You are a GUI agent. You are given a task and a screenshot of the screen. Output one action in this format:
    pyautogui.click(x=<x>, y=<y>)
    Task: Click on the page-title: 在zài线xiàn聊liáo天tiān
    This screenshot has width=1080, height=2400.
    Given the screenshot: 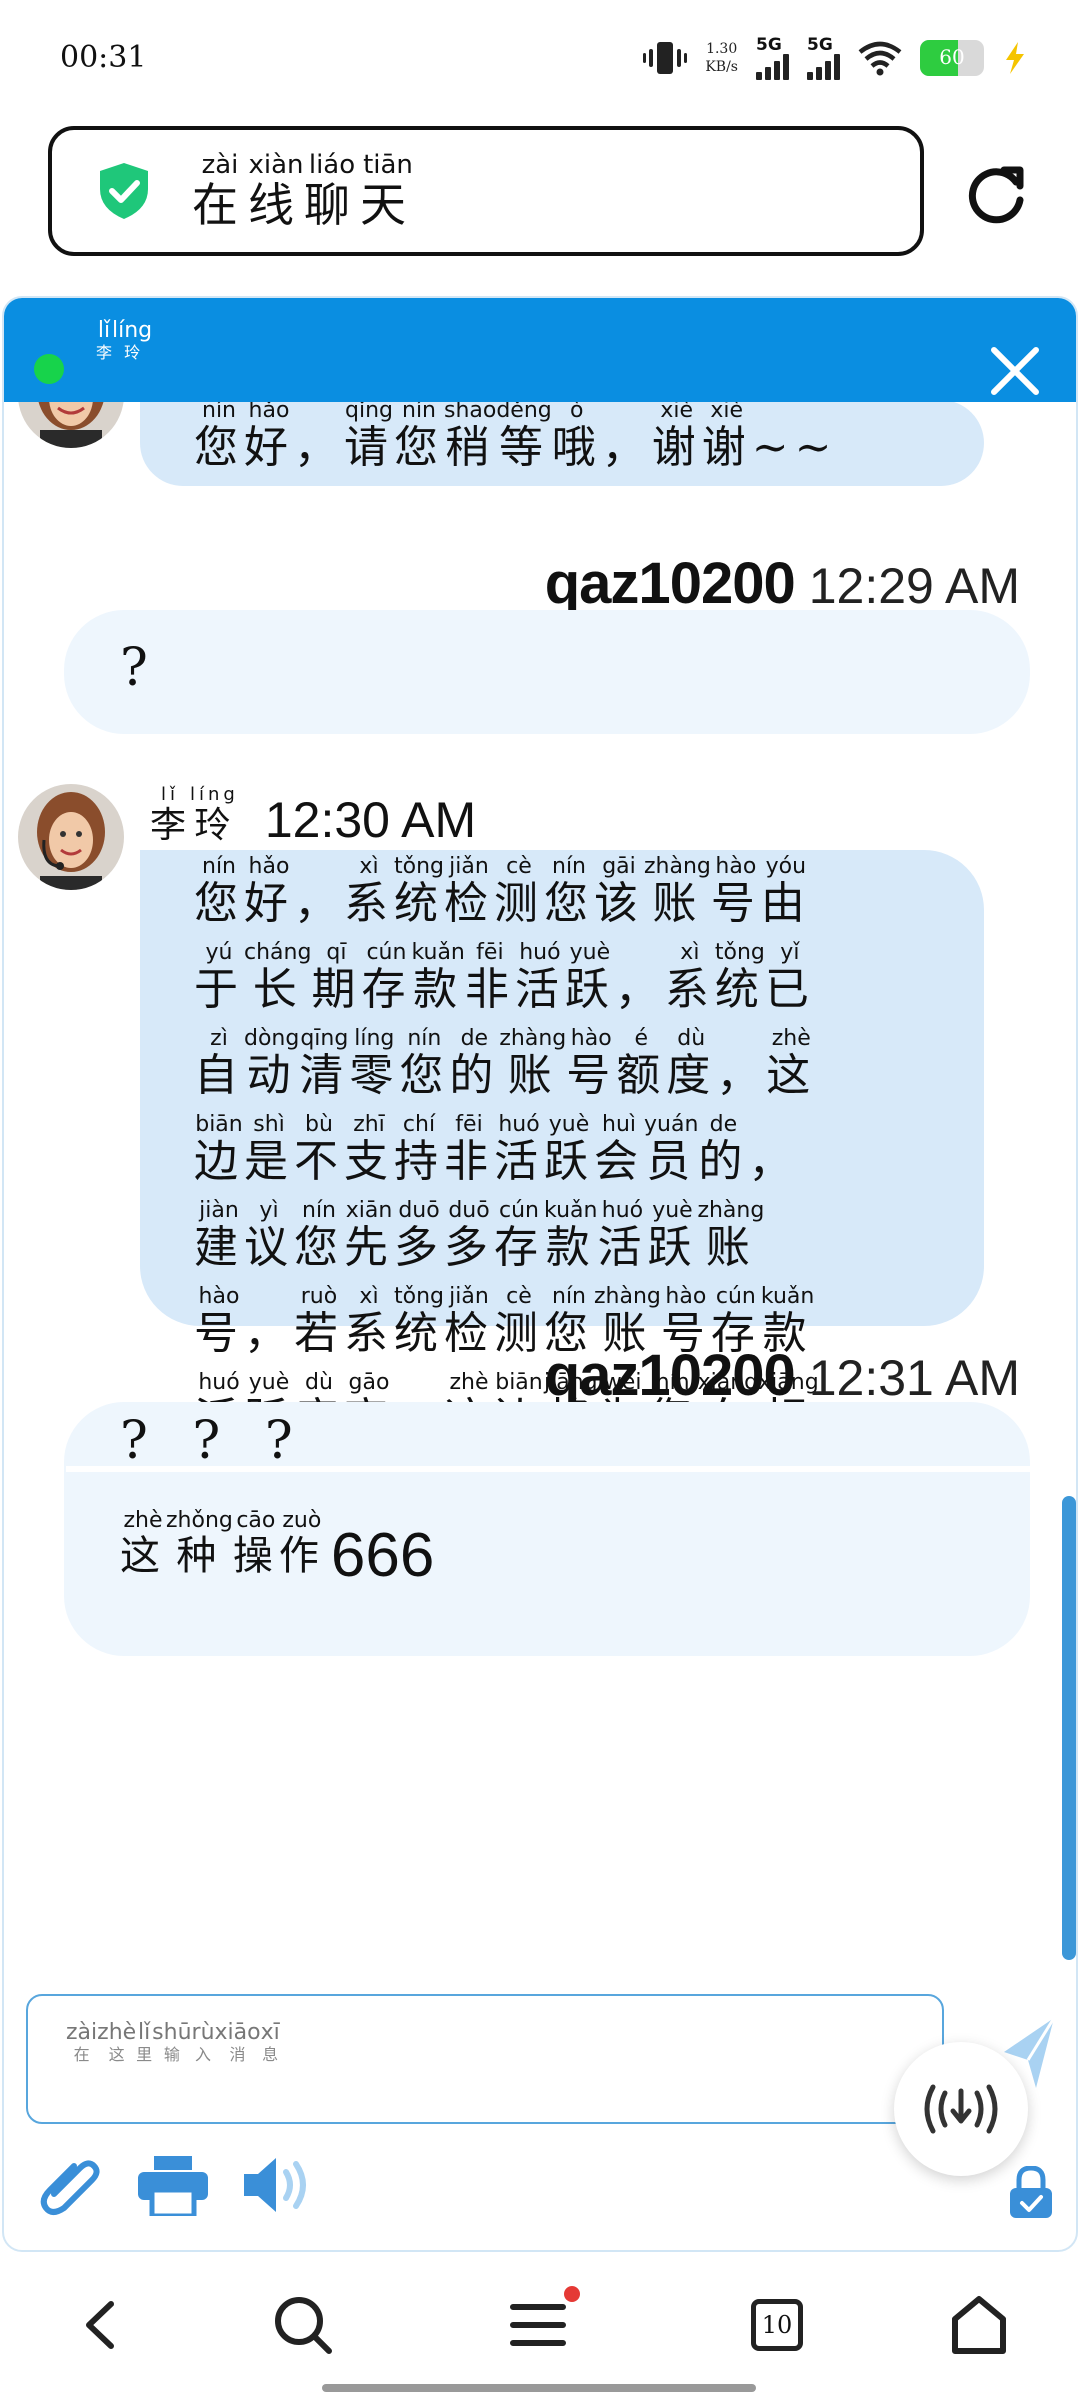 What is the action you would take?
    pyautogui.click(x=304, y=192)
    